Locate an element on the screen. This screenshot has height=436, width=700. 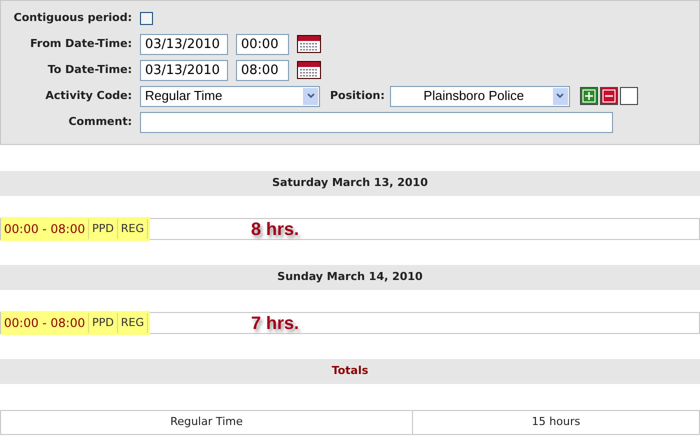
checkbox is located at coordinates (146, 18).